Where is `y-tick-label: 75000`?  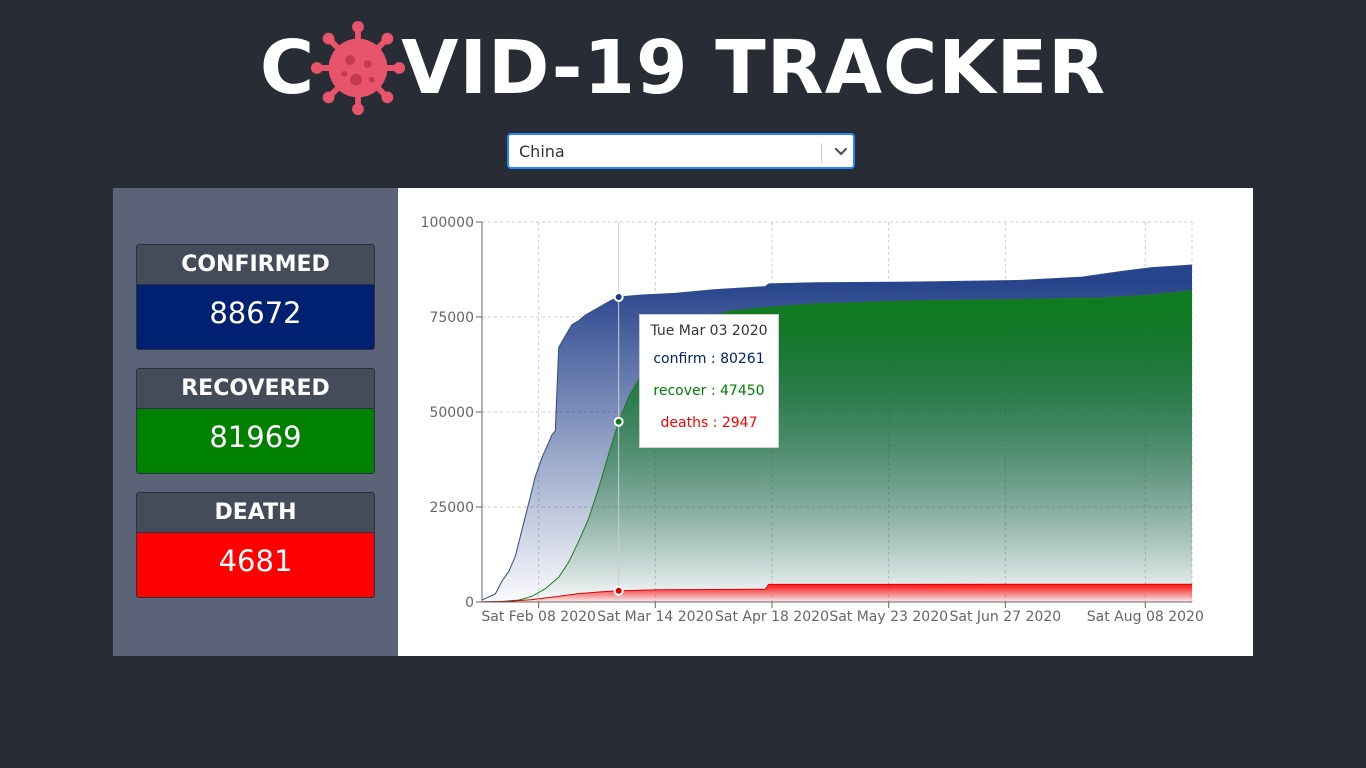
y-tick-label: 75000 is located at coordinates (451, 318).